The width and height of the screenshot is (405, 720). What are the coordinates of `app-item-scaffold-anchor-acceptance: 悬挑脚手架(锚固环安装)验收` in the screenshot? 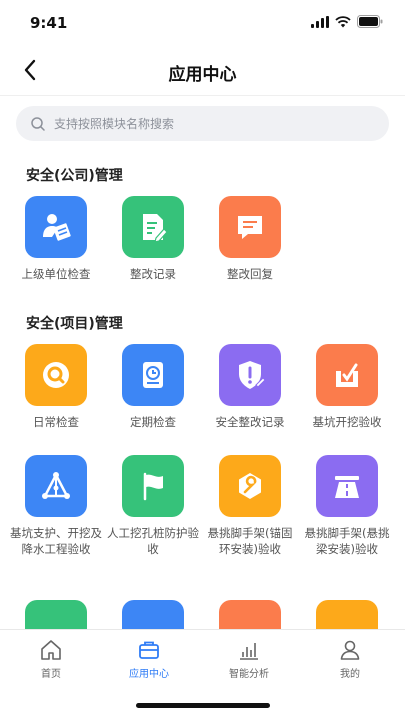 It's located at (250, 506).